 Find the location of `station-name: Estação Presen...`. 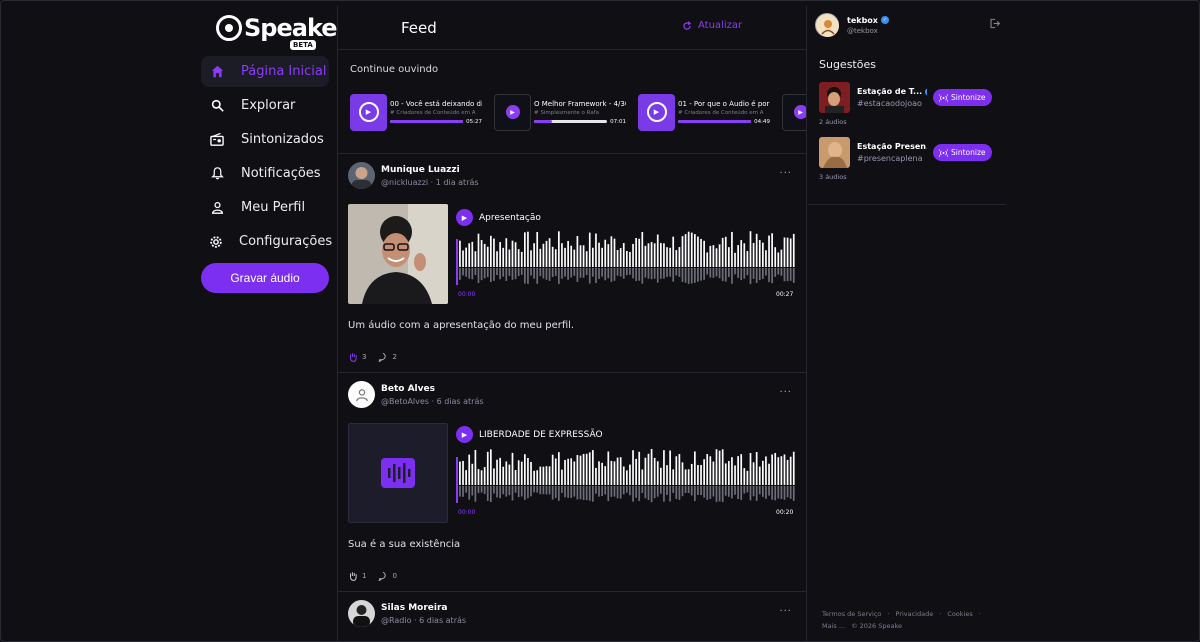

station-name: Estação Presen... is located at coordinates (892, 146).